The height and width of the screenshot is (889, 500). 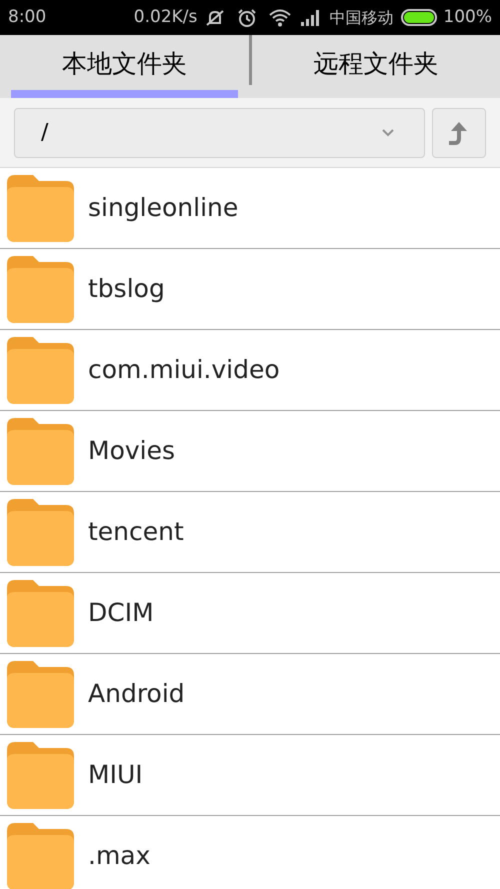 I want to click on signal-icon, so click(x=311, y=18).